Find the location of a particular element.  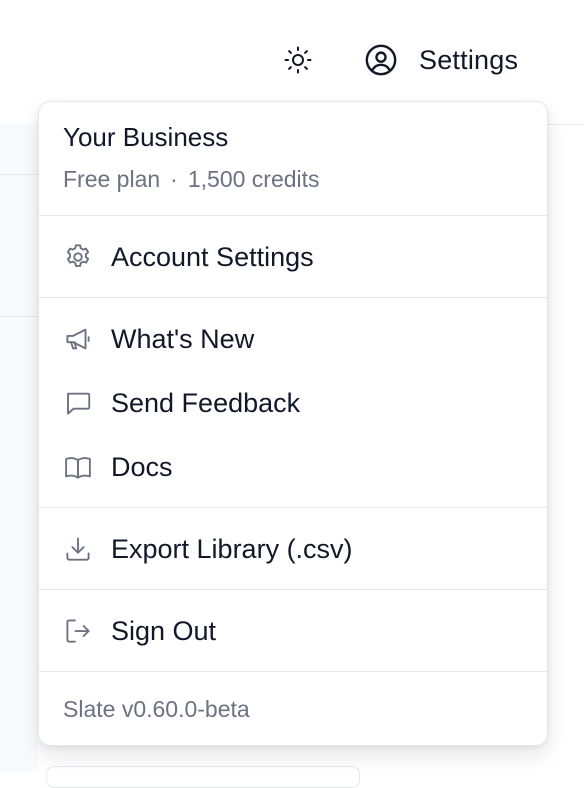

plan-name: Free plan is located at coordinates (112, 179).